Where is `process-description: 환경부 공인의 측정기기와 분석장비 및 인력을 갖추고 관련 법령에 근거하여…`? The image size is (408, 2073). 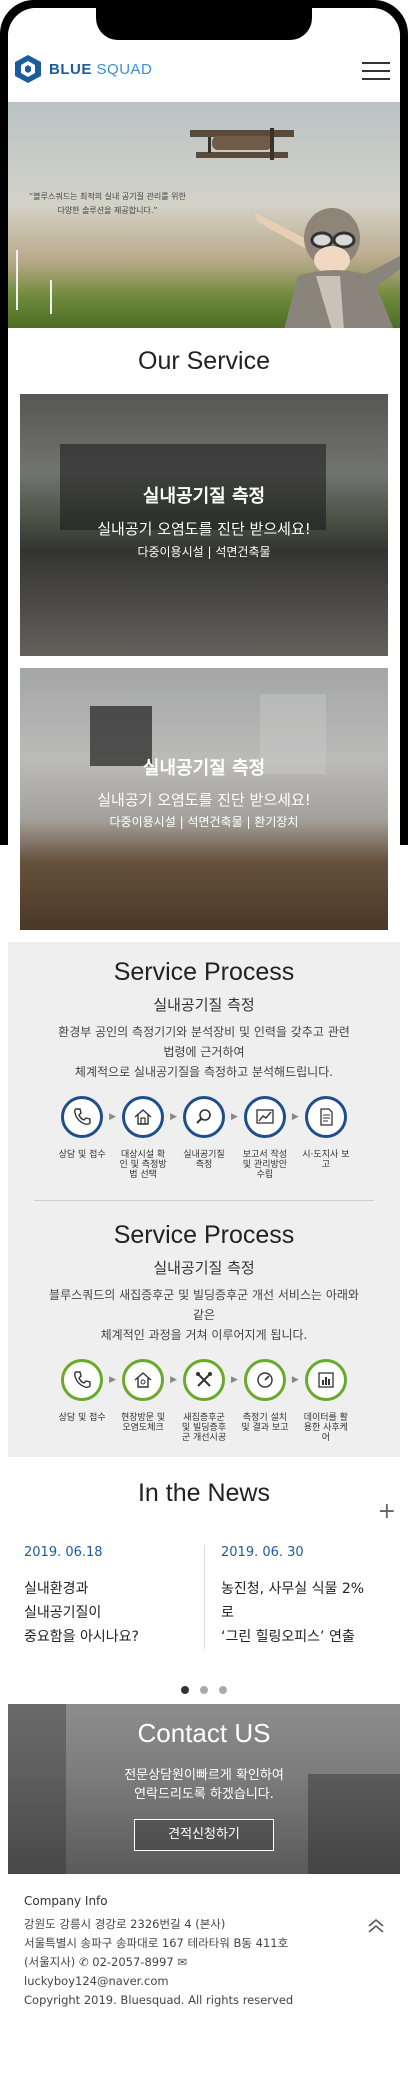
process-description: 환경부 공인의 측정기기와 분석장비 및 인력을 갖추고 관련 법령에 근거하여… is located at coordinates (204, 1052).